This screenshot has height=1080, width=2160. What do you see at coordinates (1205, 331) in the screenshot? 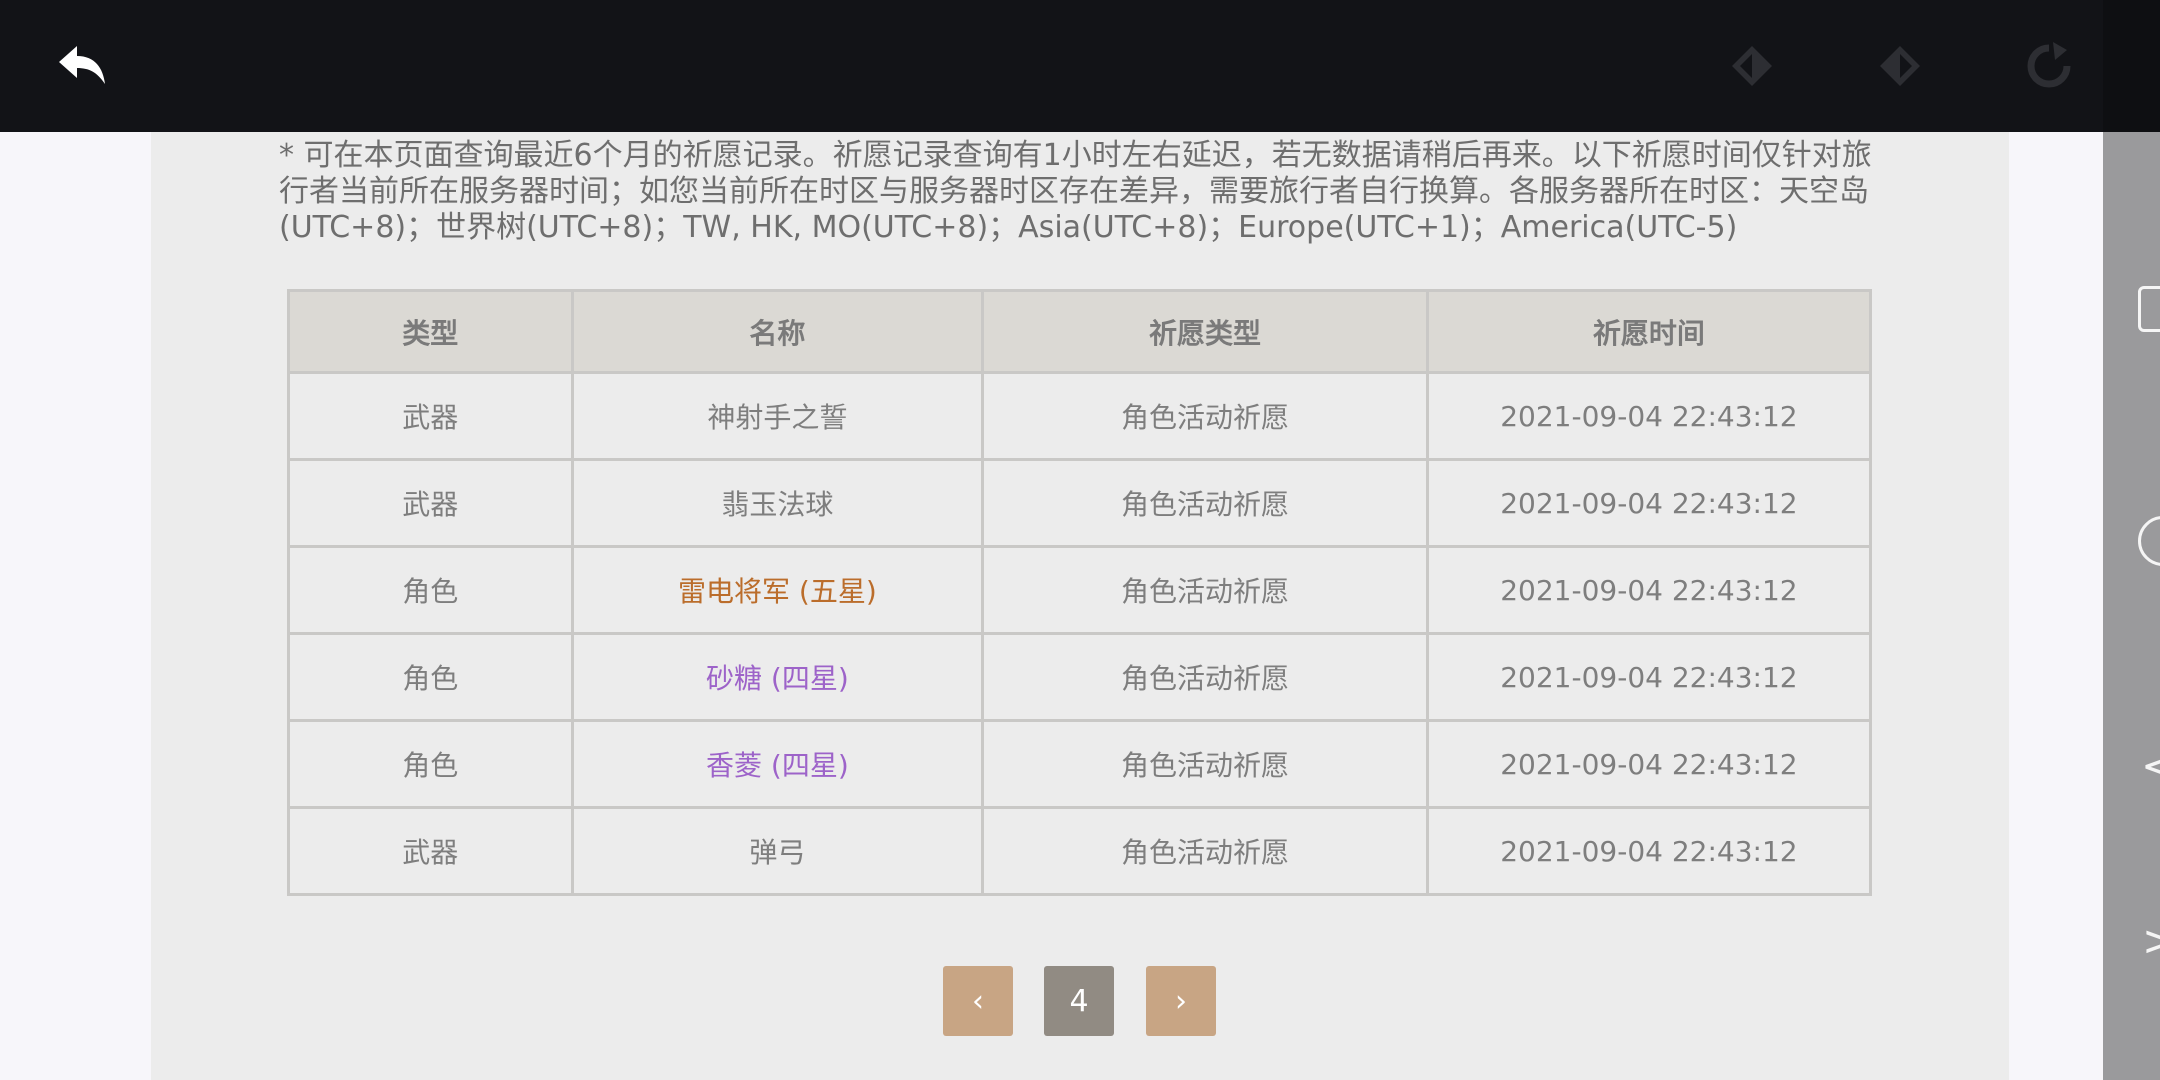
I see `header-wish-type: 祈愿类型` at bounding box center [1205, 331].